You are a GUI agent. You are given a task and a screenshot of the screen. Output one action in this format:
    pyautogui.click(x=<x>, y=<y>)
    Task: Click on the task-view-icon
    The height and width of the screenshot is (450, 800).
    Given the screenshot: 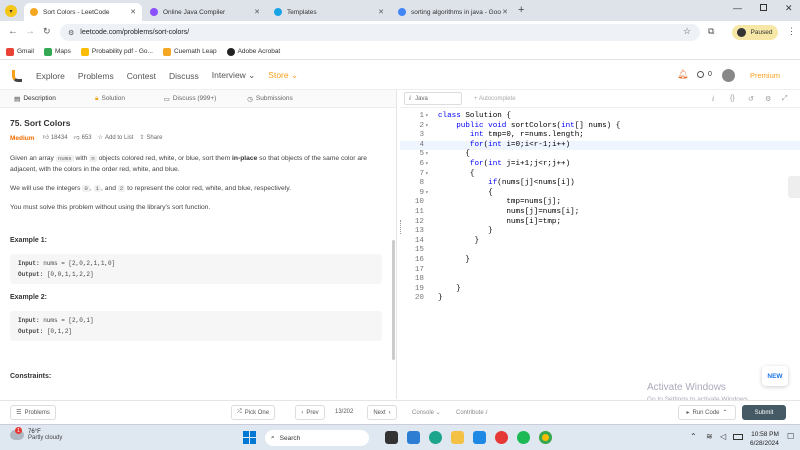 What is the action you would take?
    pyautogui.click(x=391, y=437)
    